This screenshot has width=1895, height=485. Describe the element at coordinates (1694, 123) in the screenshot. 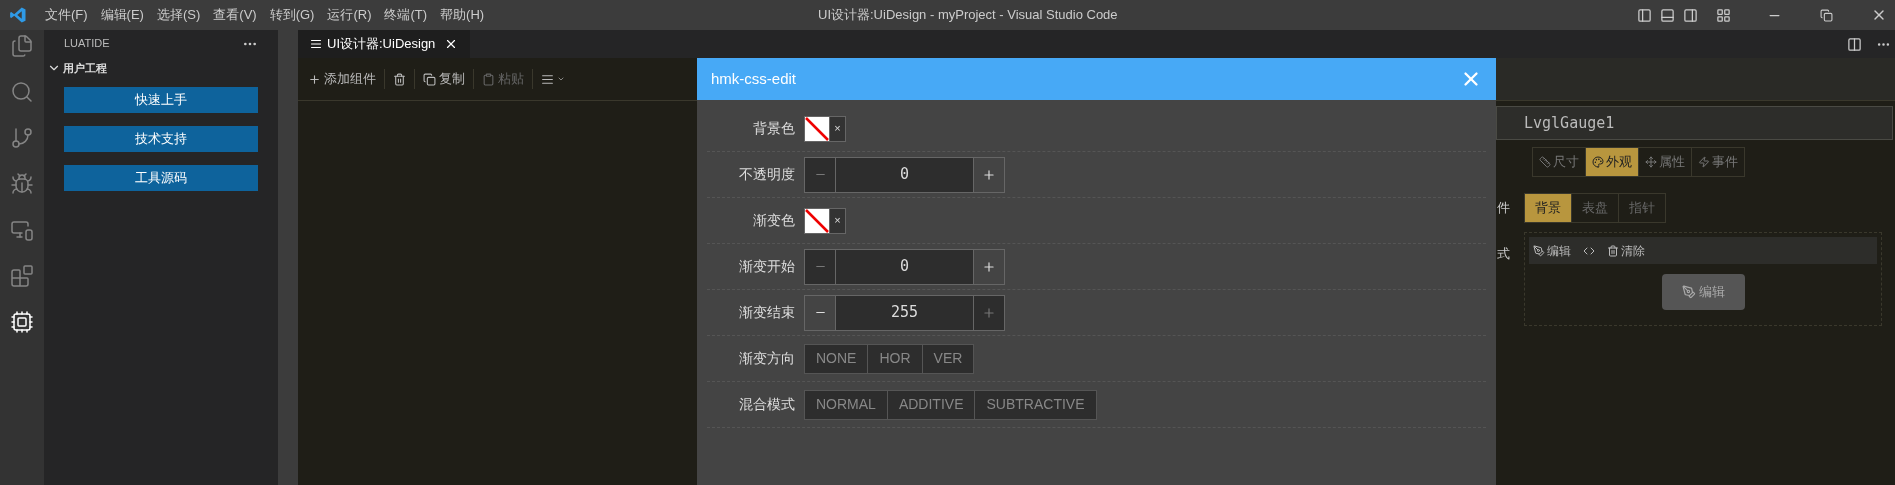

I see `name-field: LvglGauge1` at that location.